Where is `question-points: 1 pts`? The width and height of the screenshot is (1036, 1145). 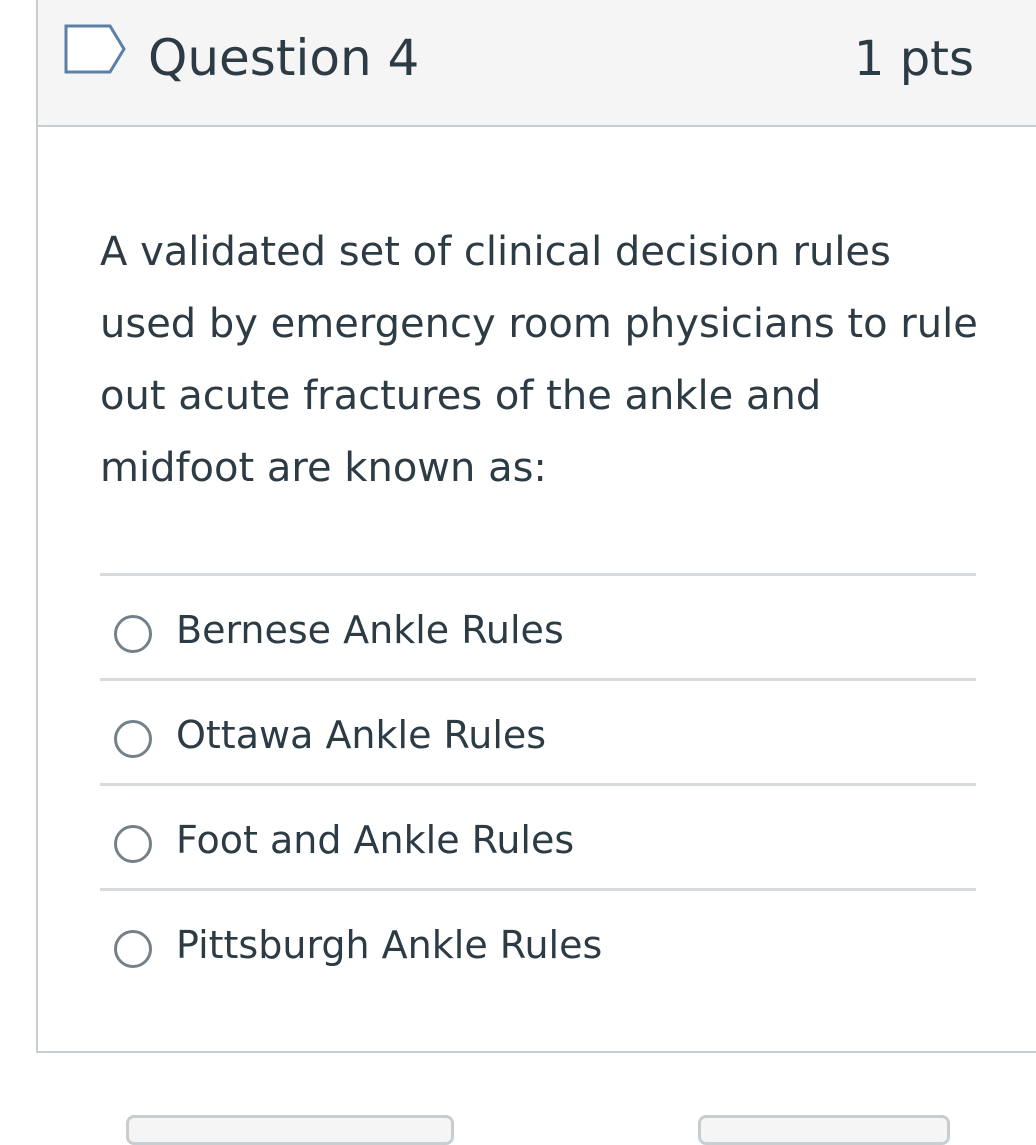
question-points: 1 pts is located at coordinates (913, 59).